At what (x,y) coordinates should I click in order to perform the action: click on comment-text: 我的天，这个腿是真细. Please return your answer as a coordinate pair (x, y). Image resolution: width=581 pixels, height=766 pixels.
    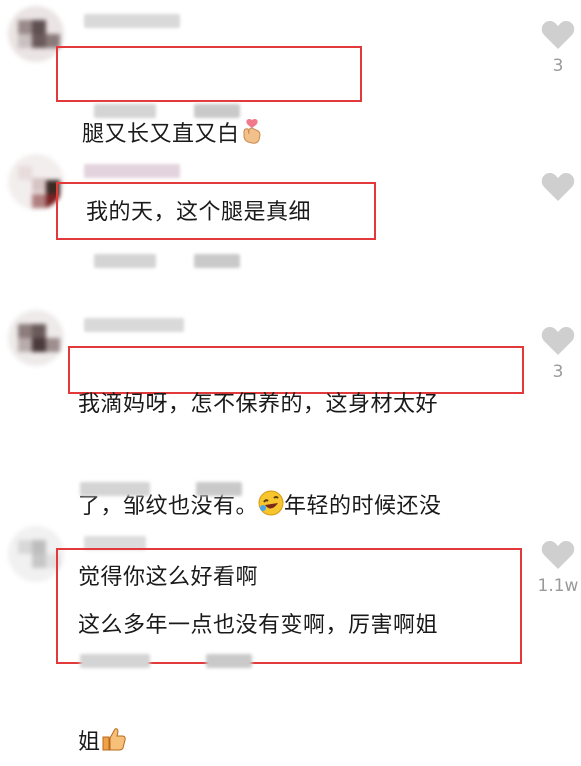
    Looking at the image, I should click on (199, 212).